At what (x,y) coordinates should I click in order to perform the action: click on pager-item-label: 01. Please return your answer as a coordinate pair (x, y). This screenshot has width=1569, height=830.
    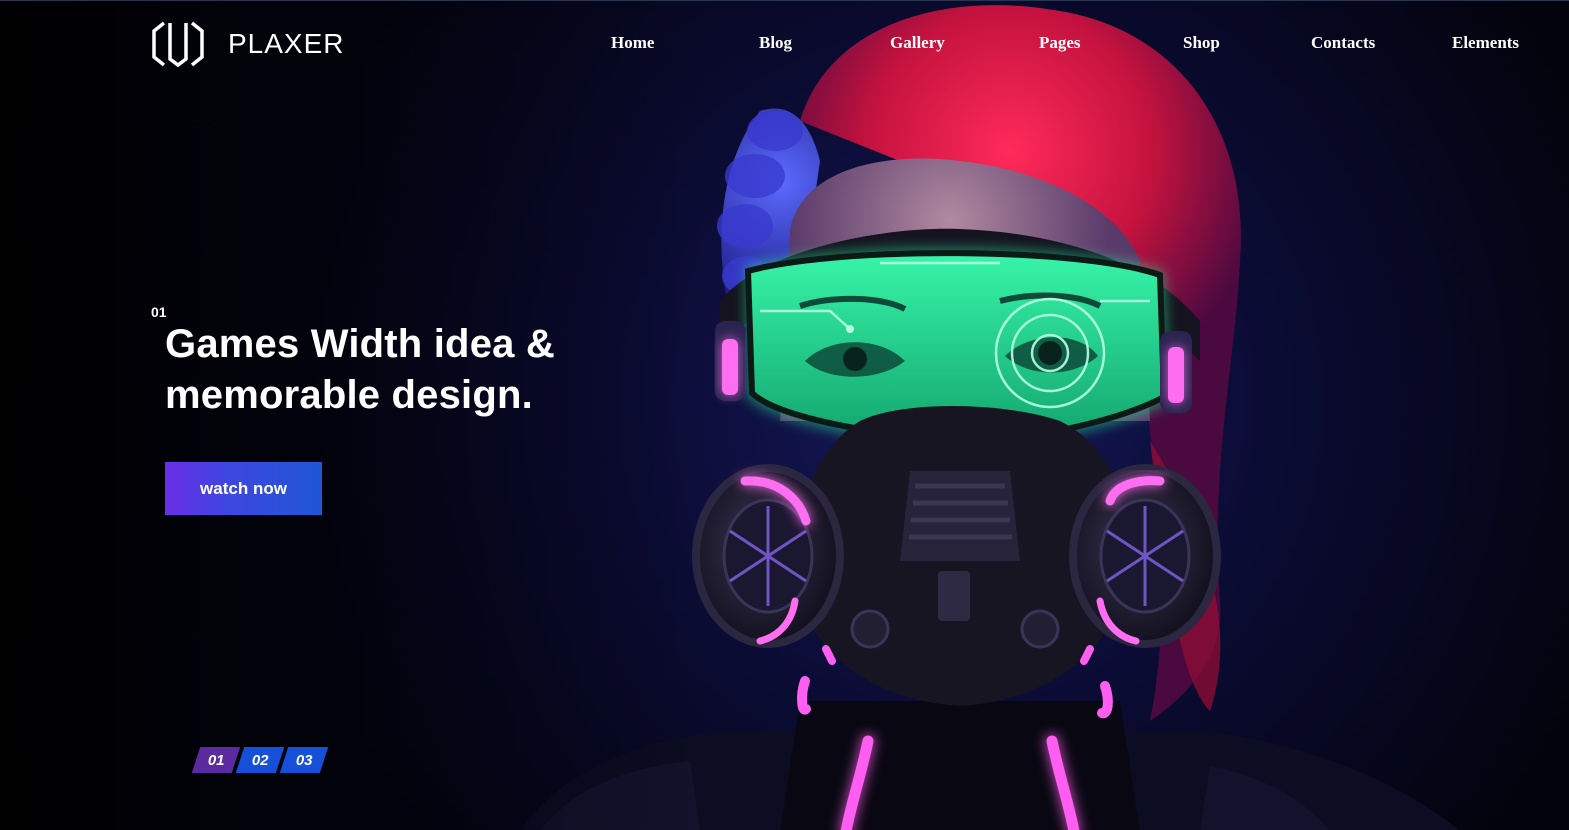
    Looking at the image, I should click on (216, 760).